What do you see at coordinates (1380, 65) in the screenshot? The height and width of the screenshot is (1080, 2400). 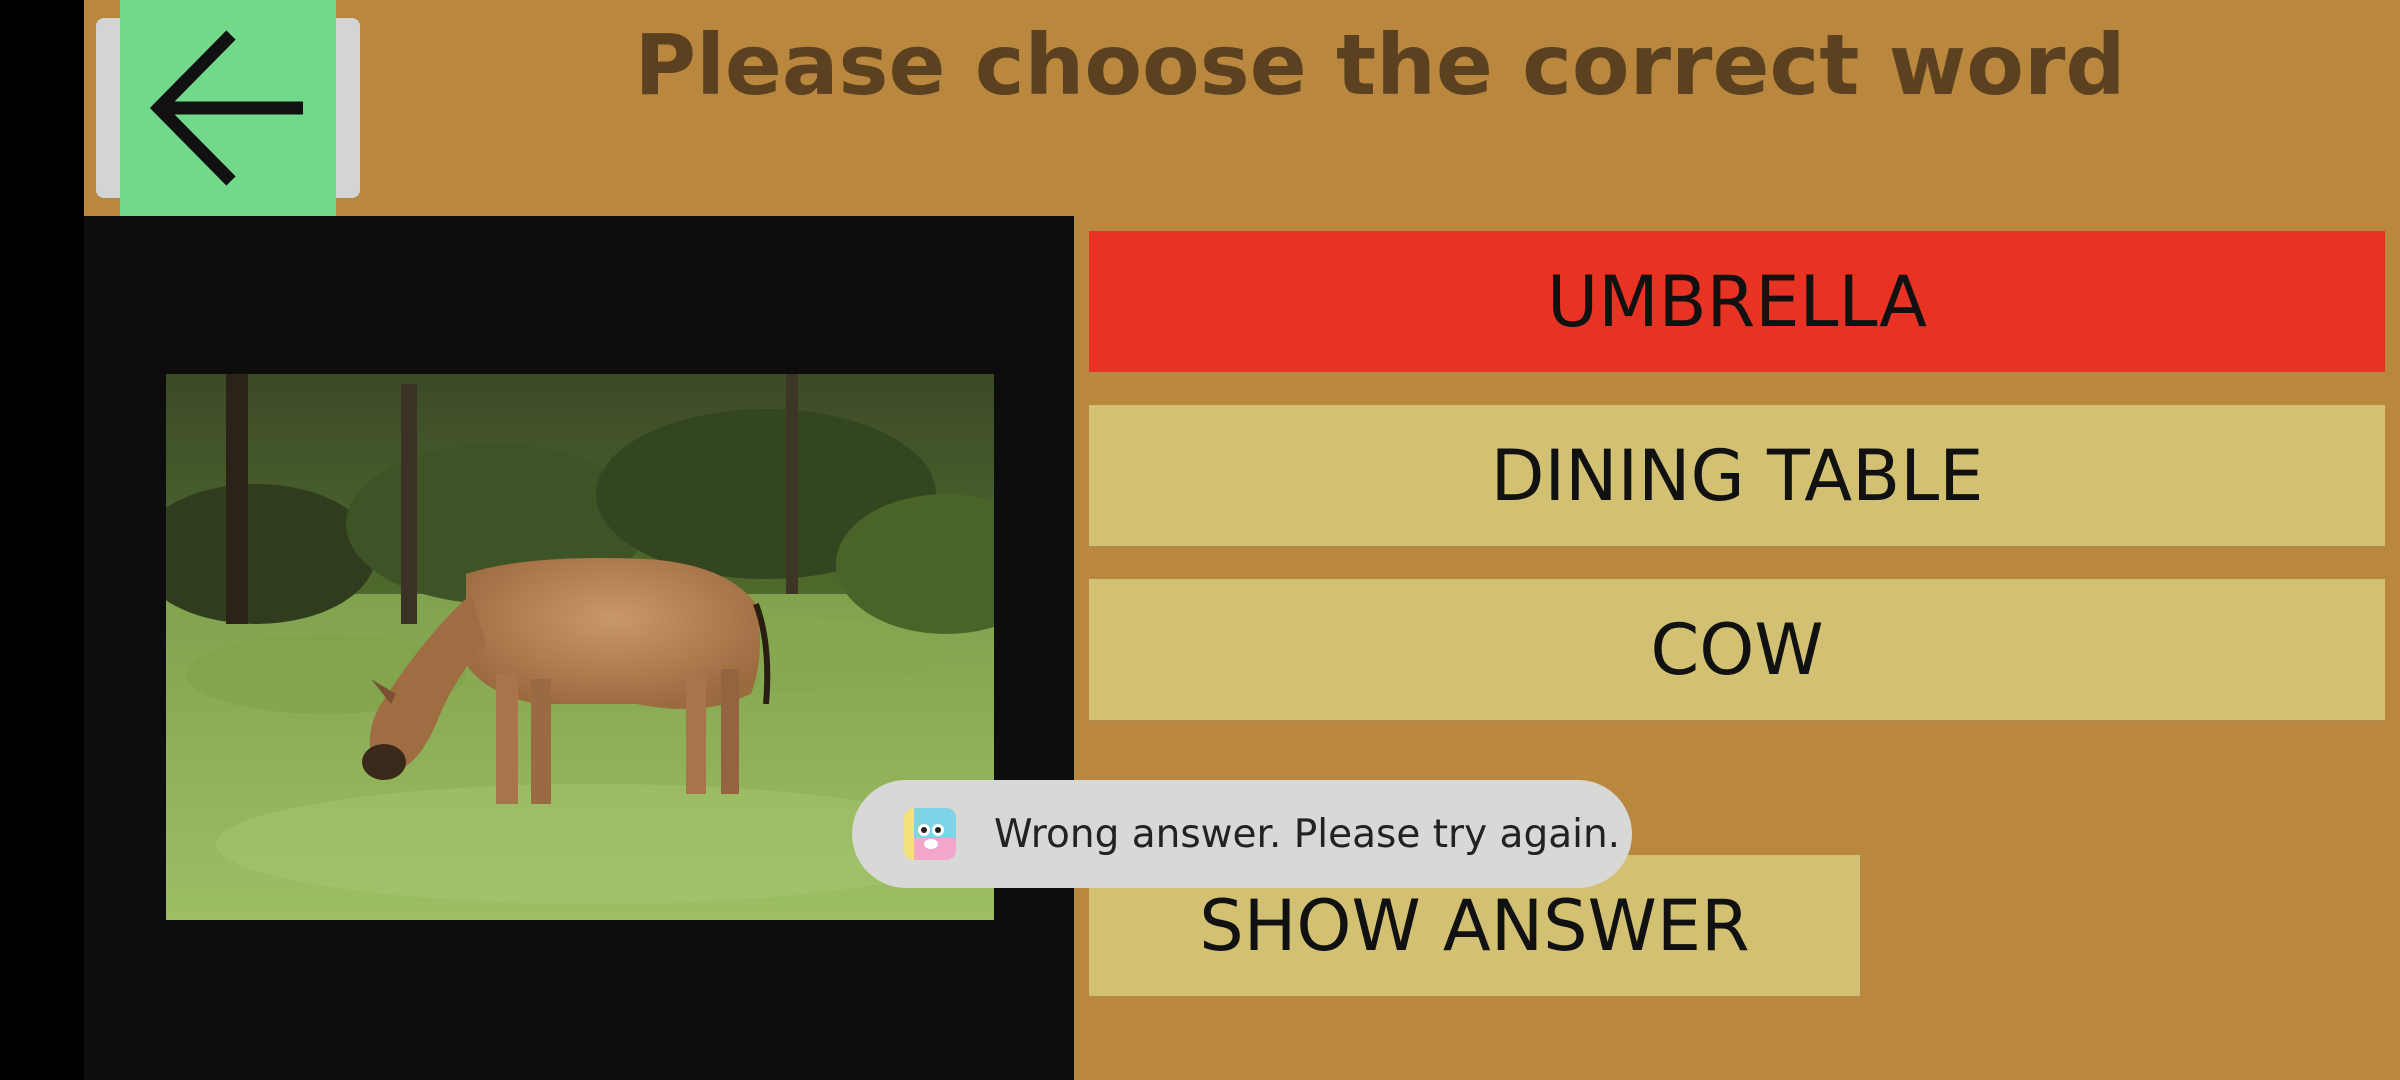 I see `page-title: Please choose the correct word` at bounding box center [1380, 65].